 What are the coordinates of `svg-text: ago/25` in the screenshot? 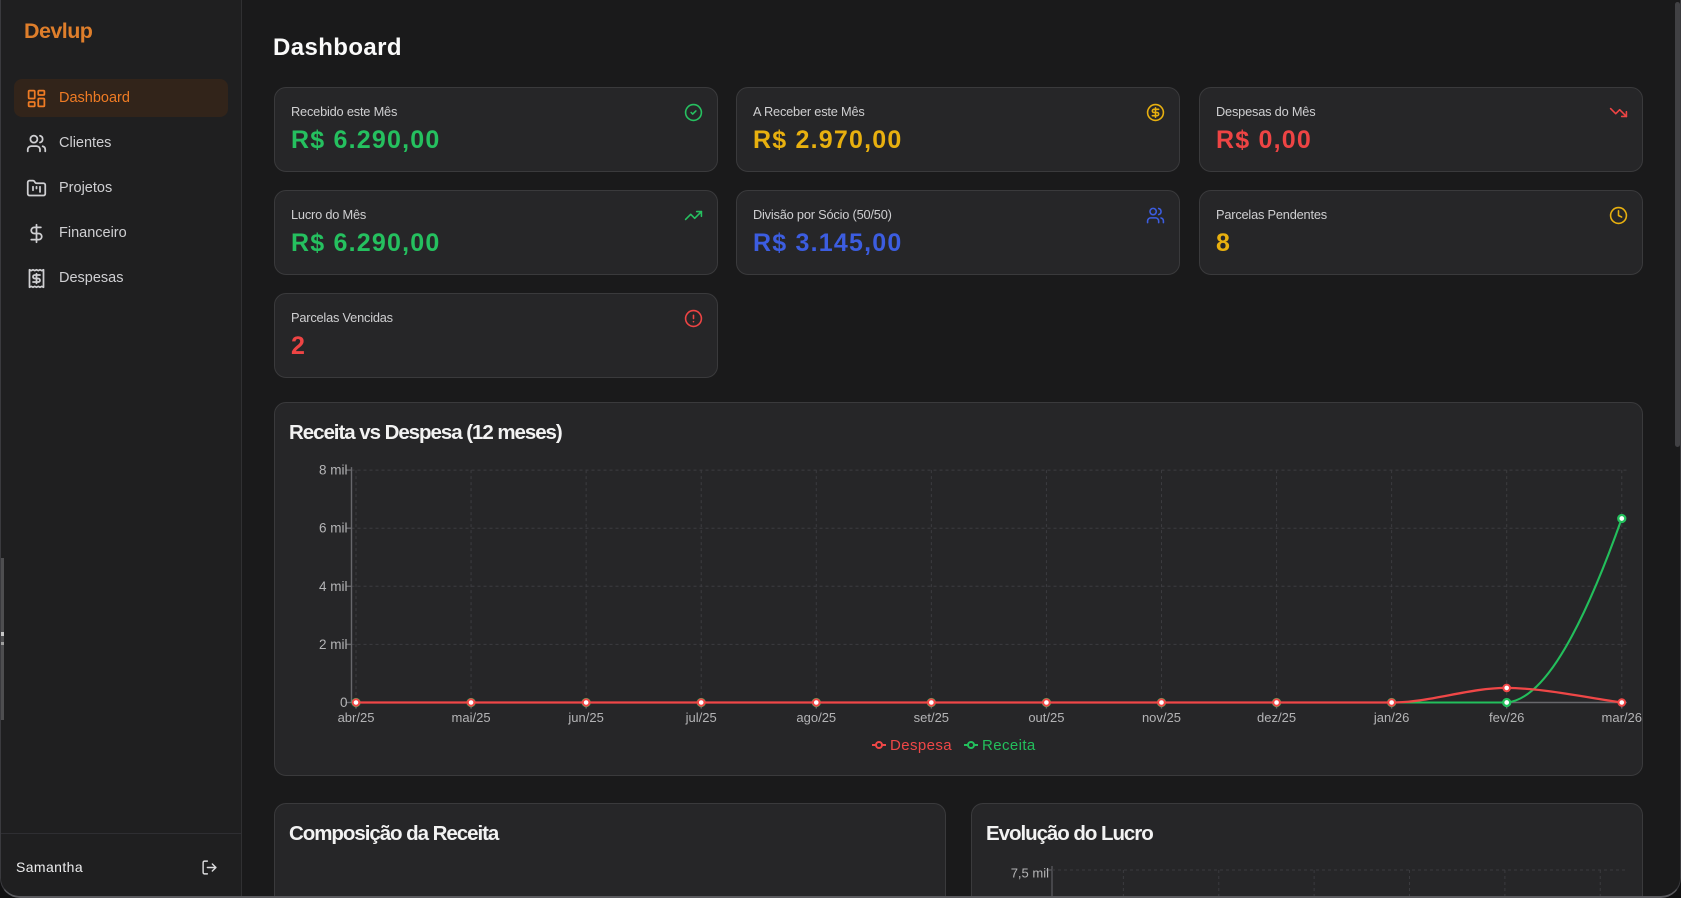 It's located at (816, 717).